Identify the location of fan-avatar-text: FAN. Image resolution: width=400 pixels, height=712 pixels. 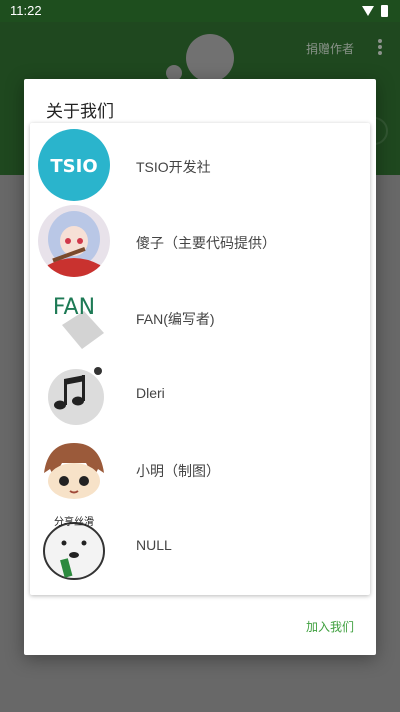
(74, 307).